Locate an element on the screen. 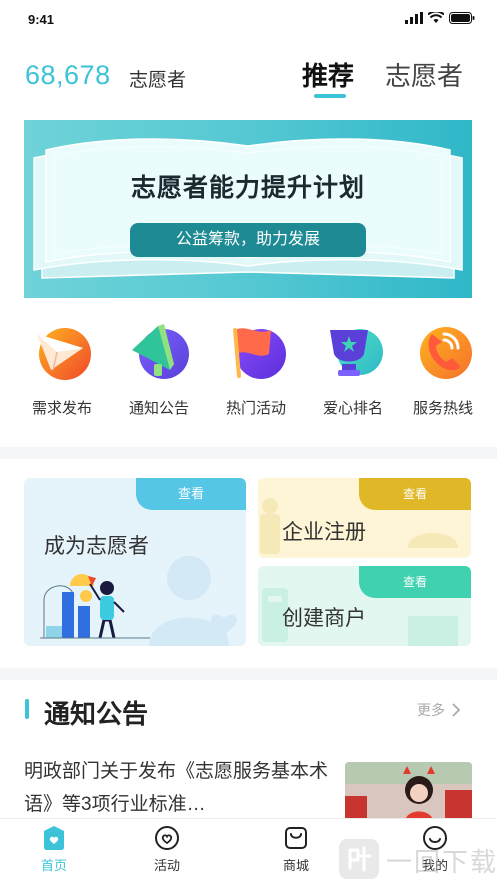 The image size is (497, 883). tabbar-label: 商城 is located at coordinates (295, 865).